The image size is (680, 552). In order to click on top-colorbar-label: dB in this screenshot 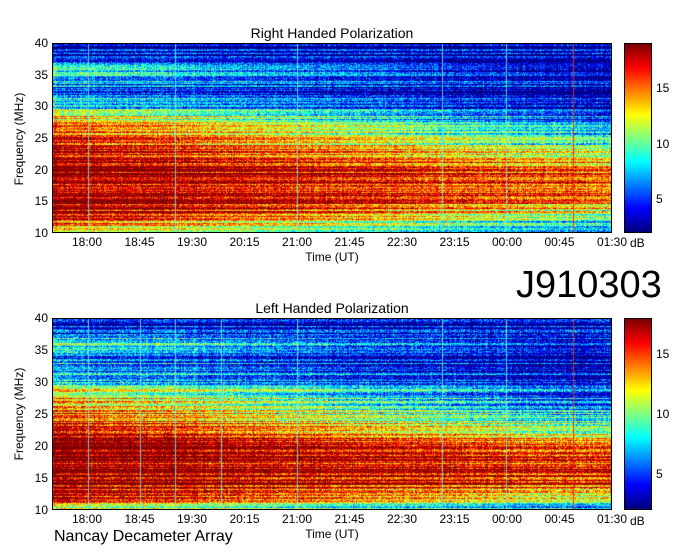, I will do `click(637, 243)`.